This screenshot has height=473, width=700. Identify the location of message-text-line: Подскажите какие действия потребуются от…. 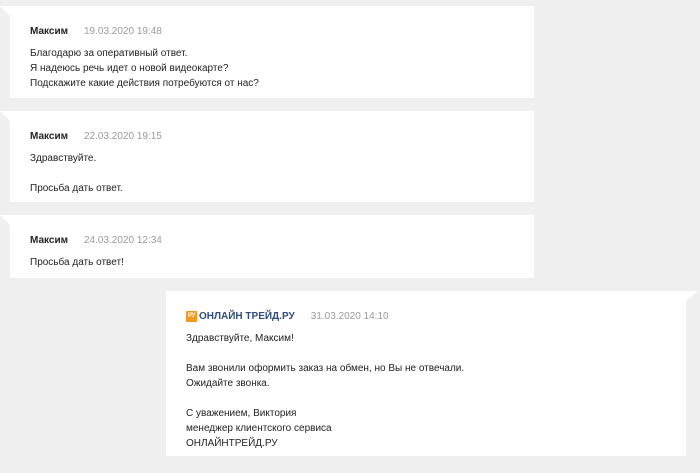
(144, 83).